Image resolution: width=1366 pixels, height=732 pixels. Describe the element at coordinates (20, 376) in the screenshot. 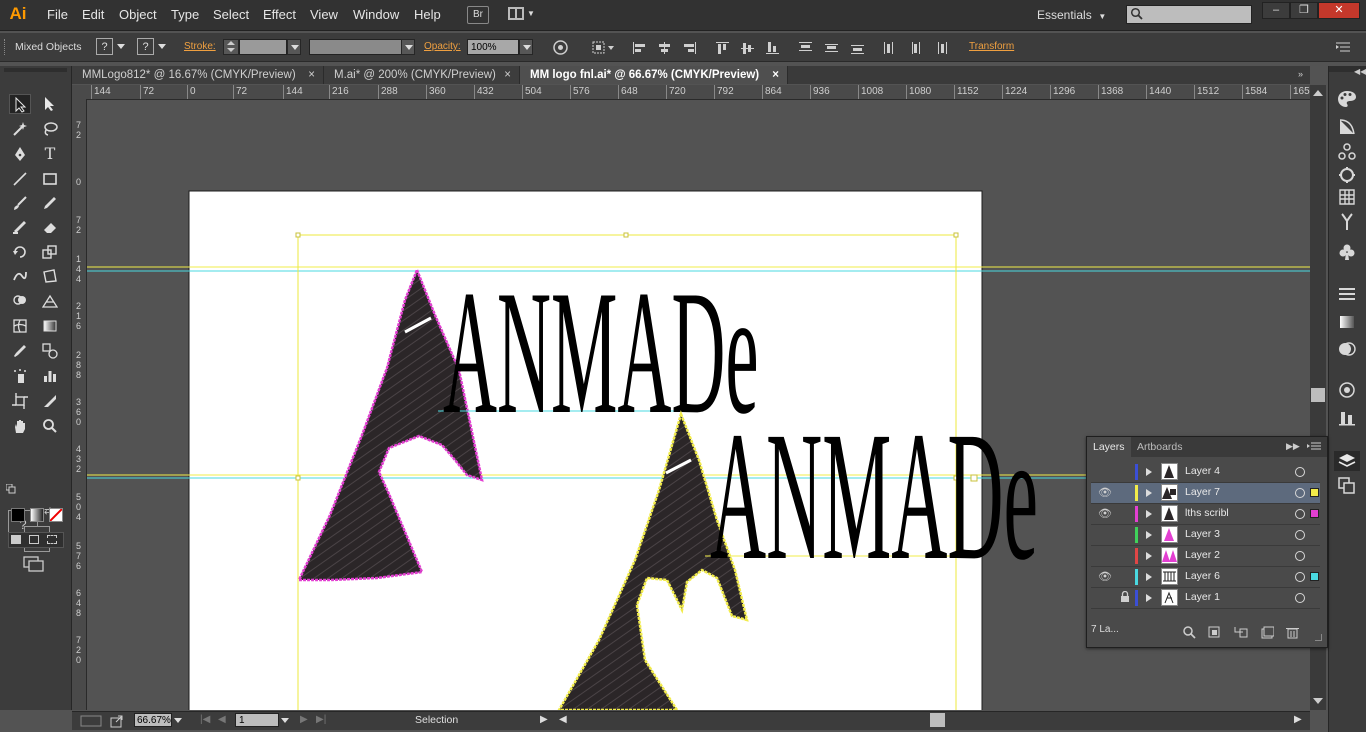

I see `symbol-sprayer-tool` at that location.